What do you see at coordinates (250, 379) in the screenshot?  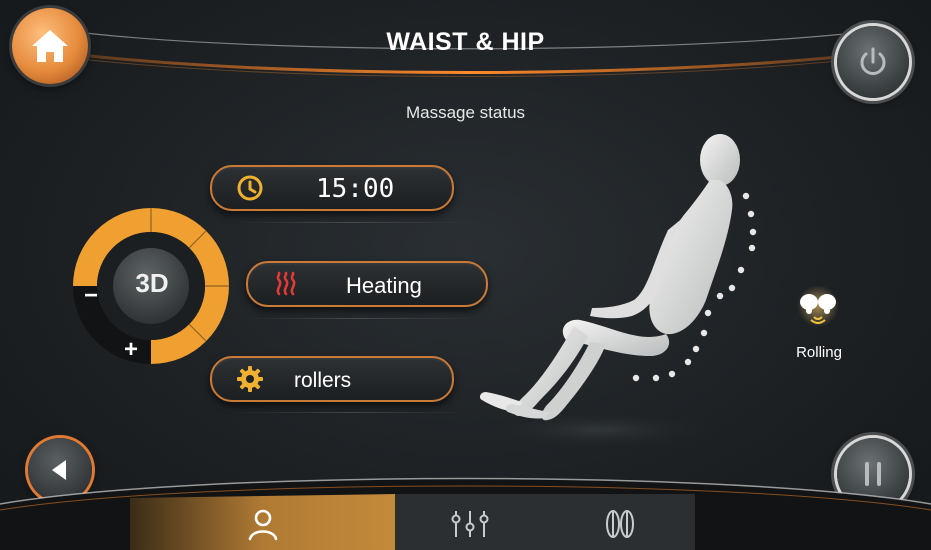 I see `gear-icon` at bounding box center [250, 379].